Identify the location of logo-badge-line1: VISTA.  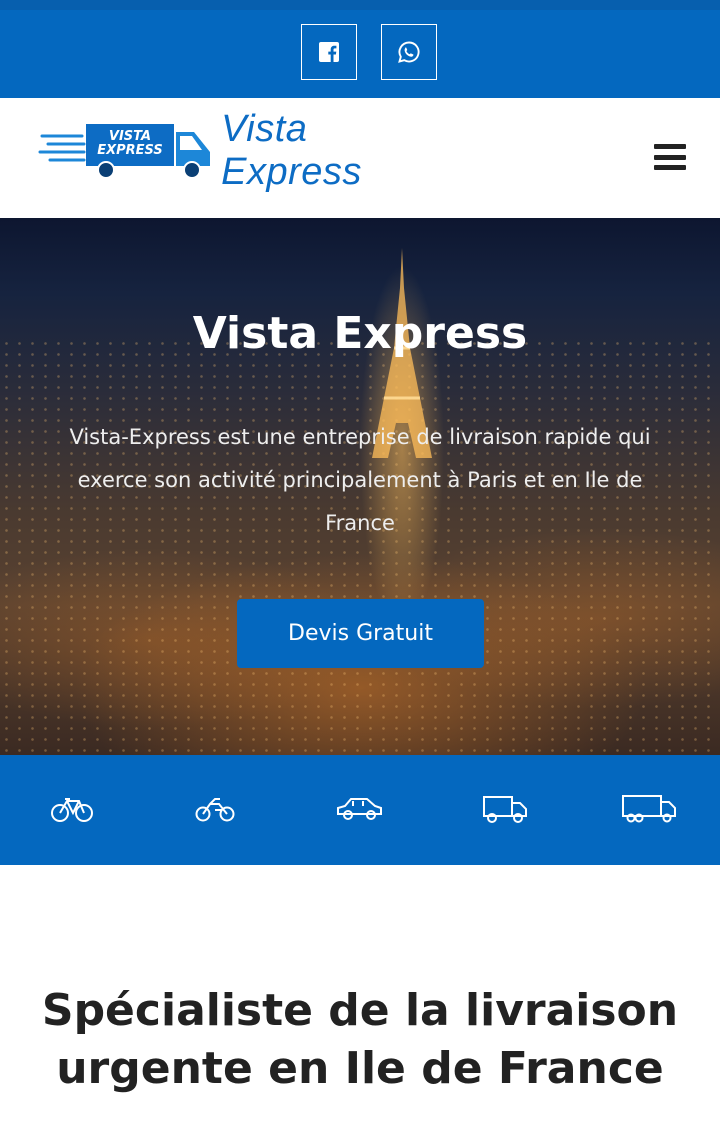
(130, 136).